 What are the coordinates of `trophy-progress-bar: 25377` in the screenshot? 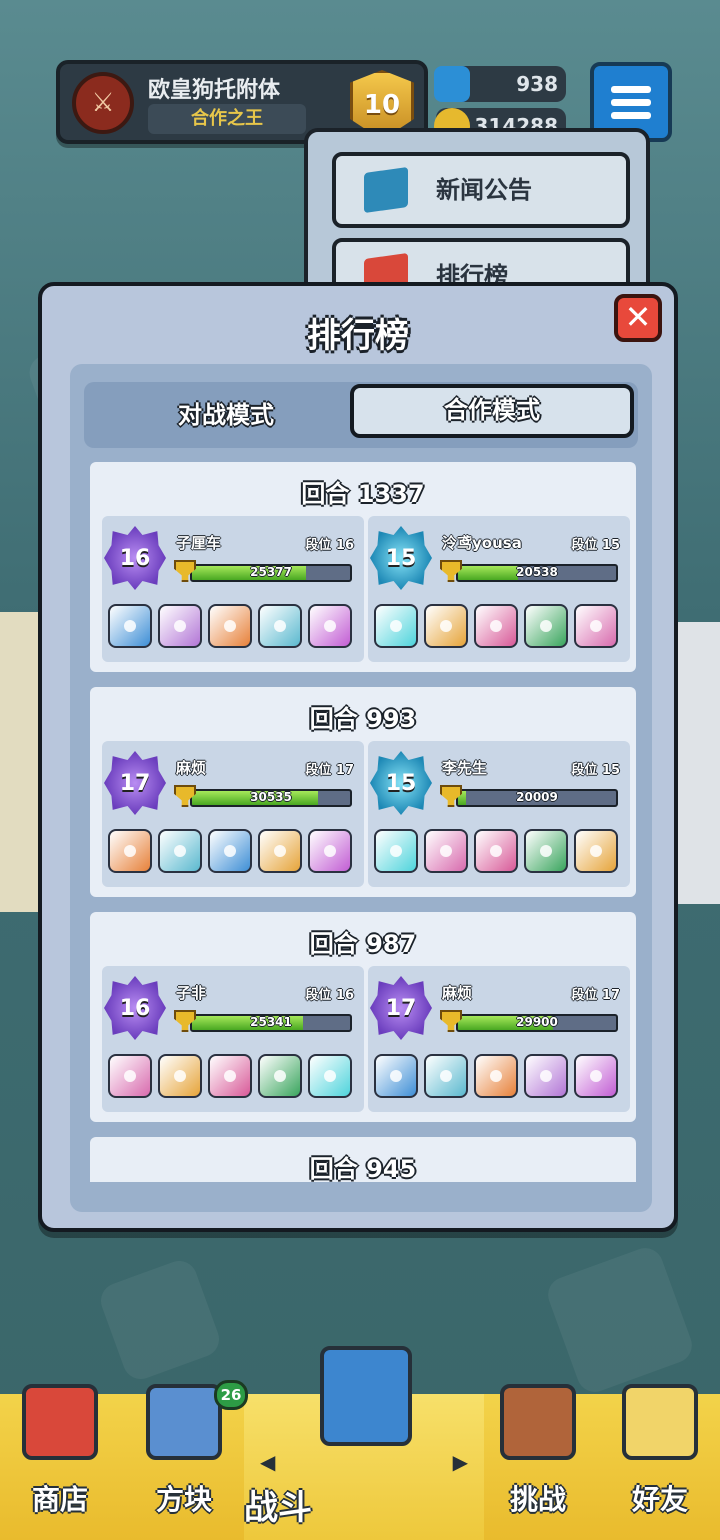 It's located at (271, 573).